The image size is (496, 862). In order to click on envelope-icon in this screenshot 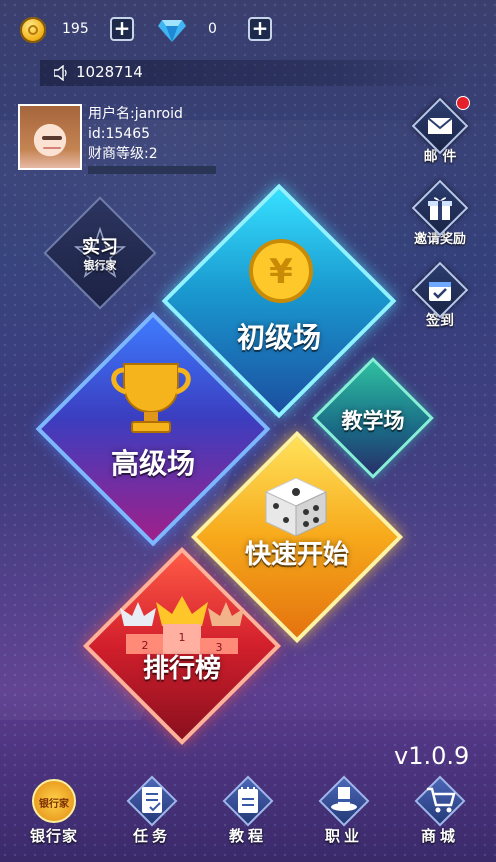, I will do `click(440, 125)`.